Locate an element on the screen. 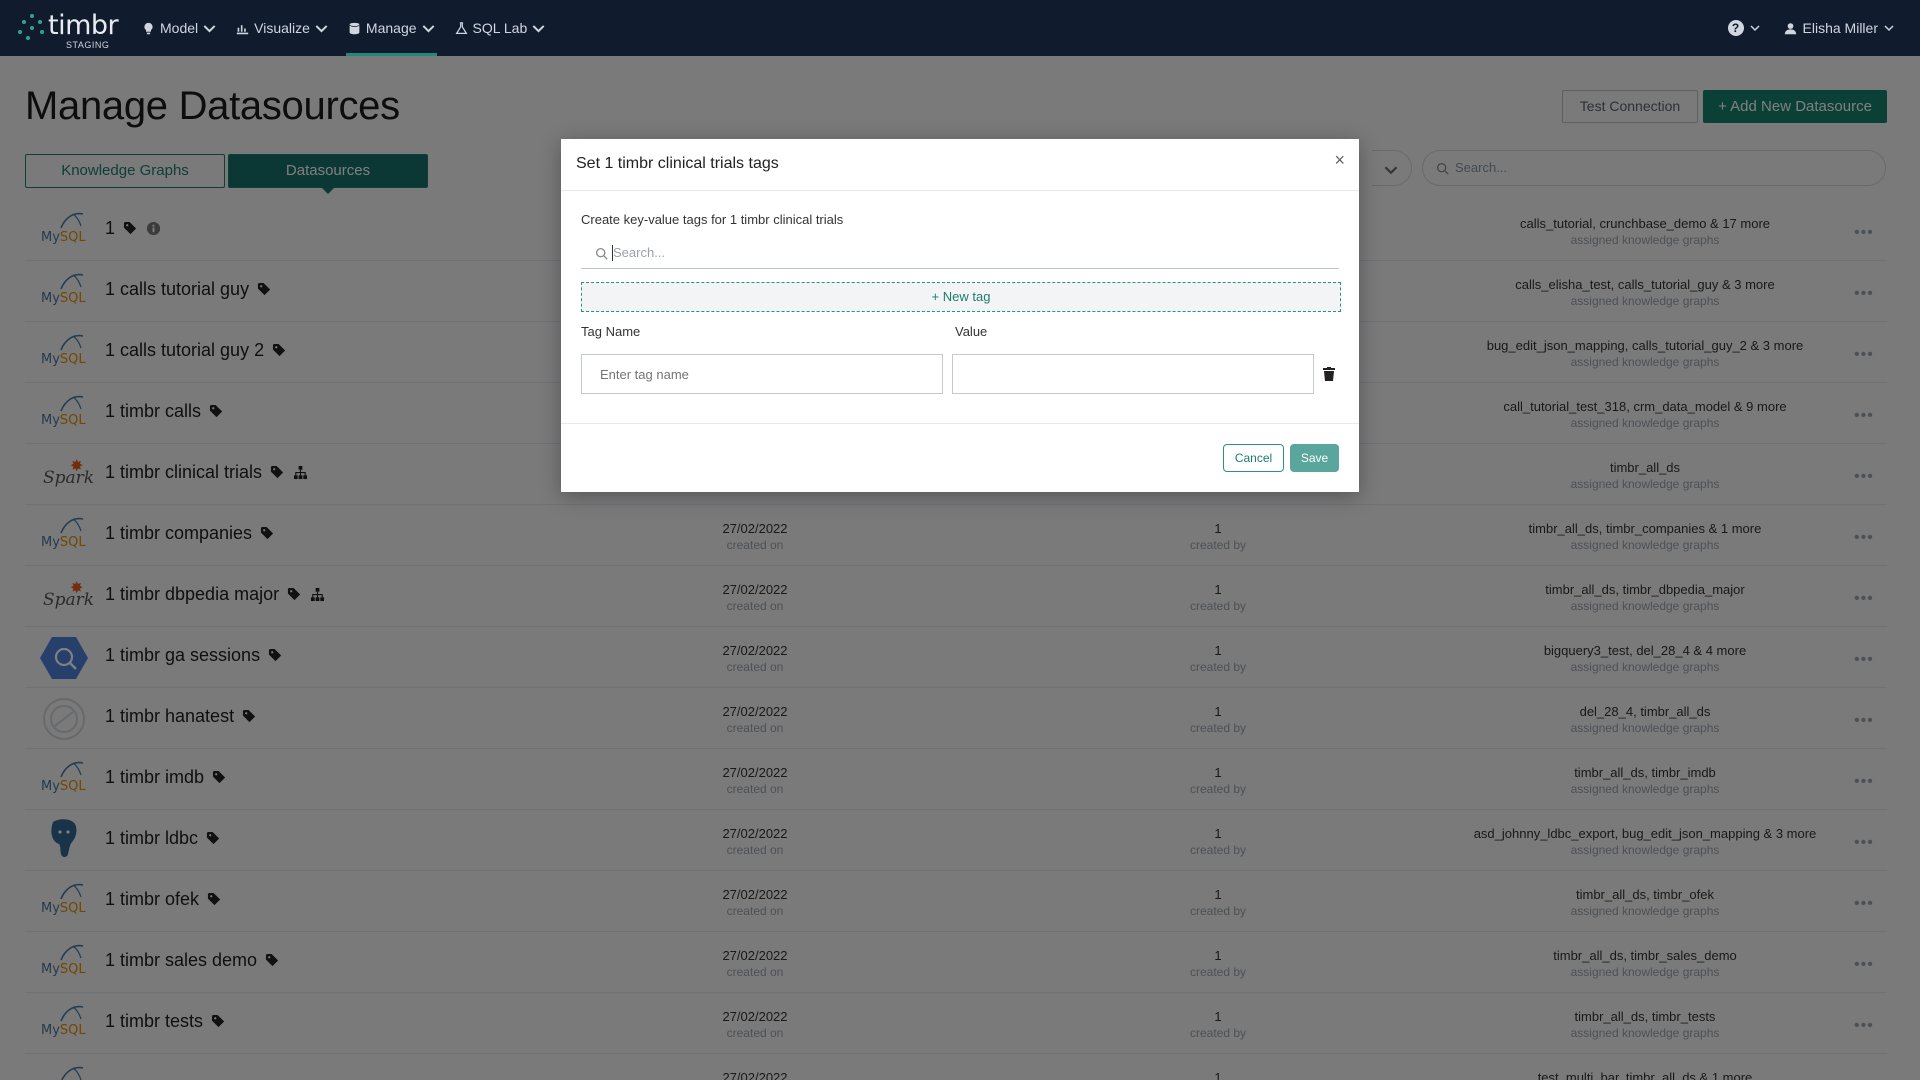 This screenshot has width=1920, height=1080. flask-icon is located at coordinates (461, 27).